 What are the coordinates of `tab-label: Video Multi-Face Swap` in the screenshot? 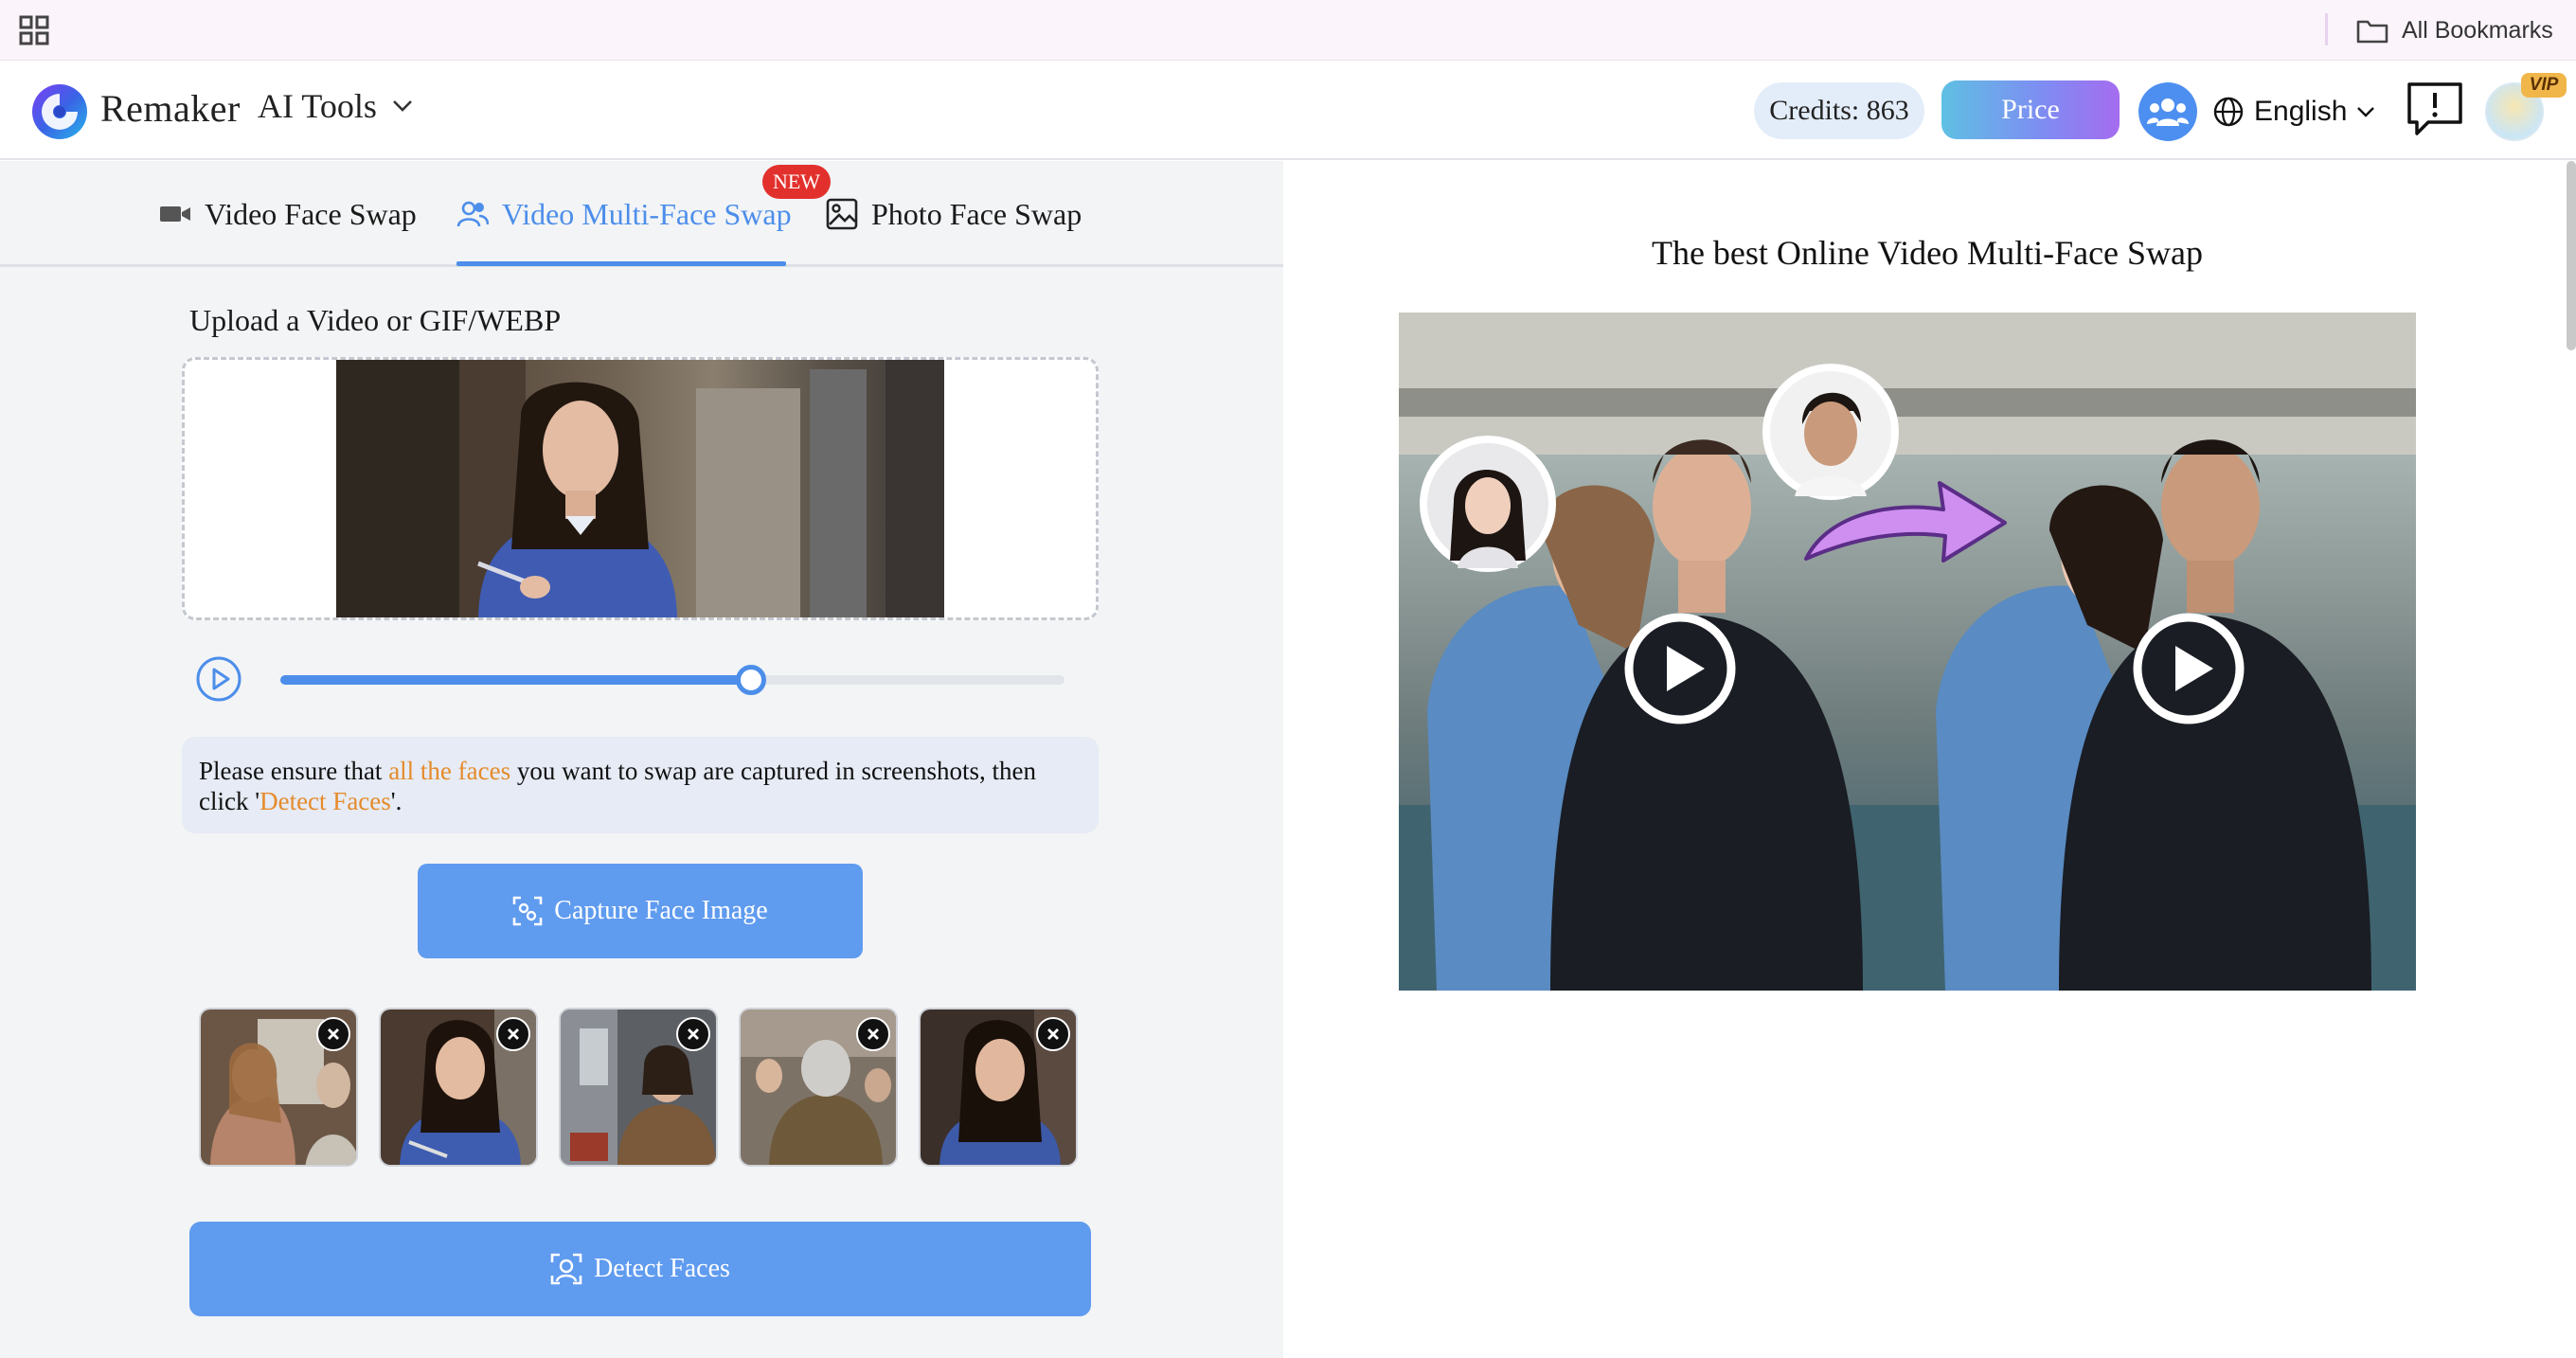 It's located at (647, 213).